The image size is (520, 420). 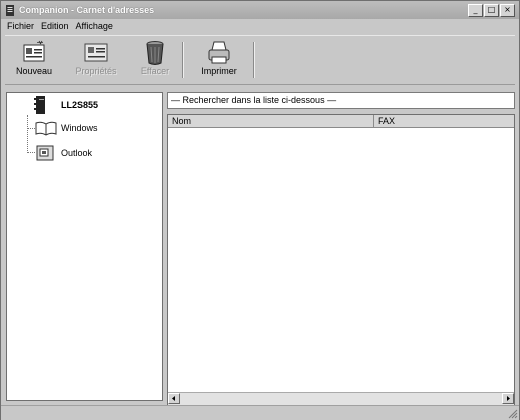 I want to click on menu-affichage: Affichage, so click(x=94, y=27).